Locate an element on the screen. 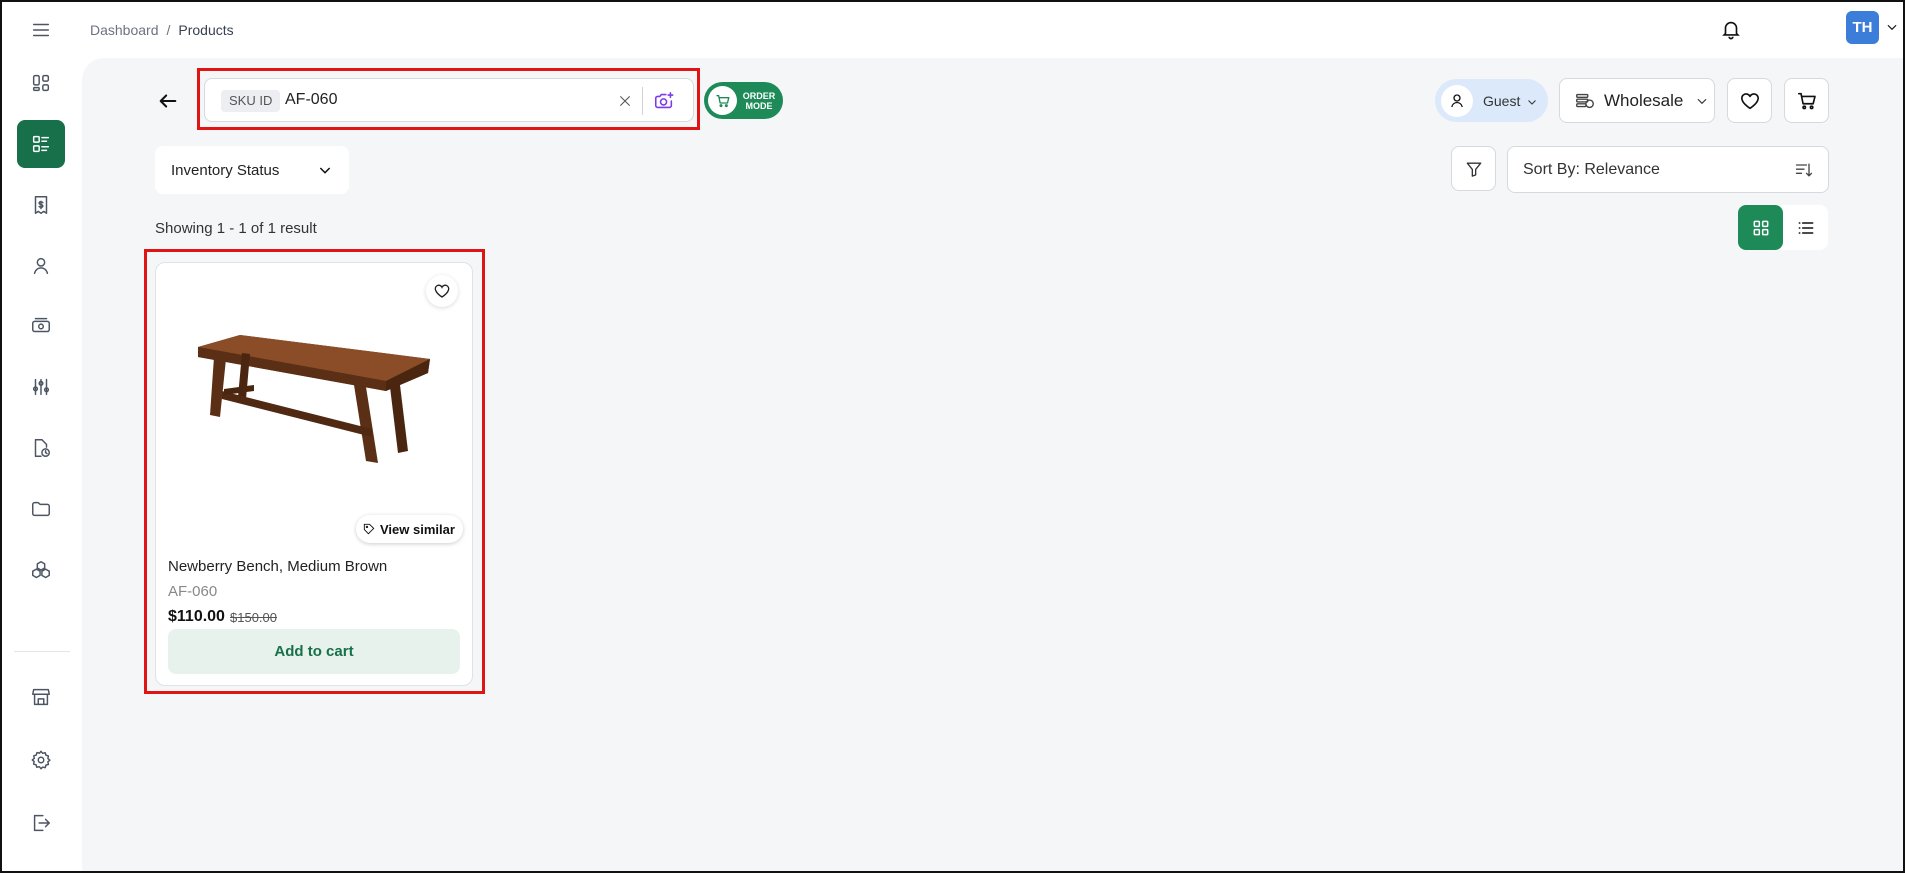 The width and height of the screenshot is (1905, 873). close-icon is located at coordinates (625, 101).